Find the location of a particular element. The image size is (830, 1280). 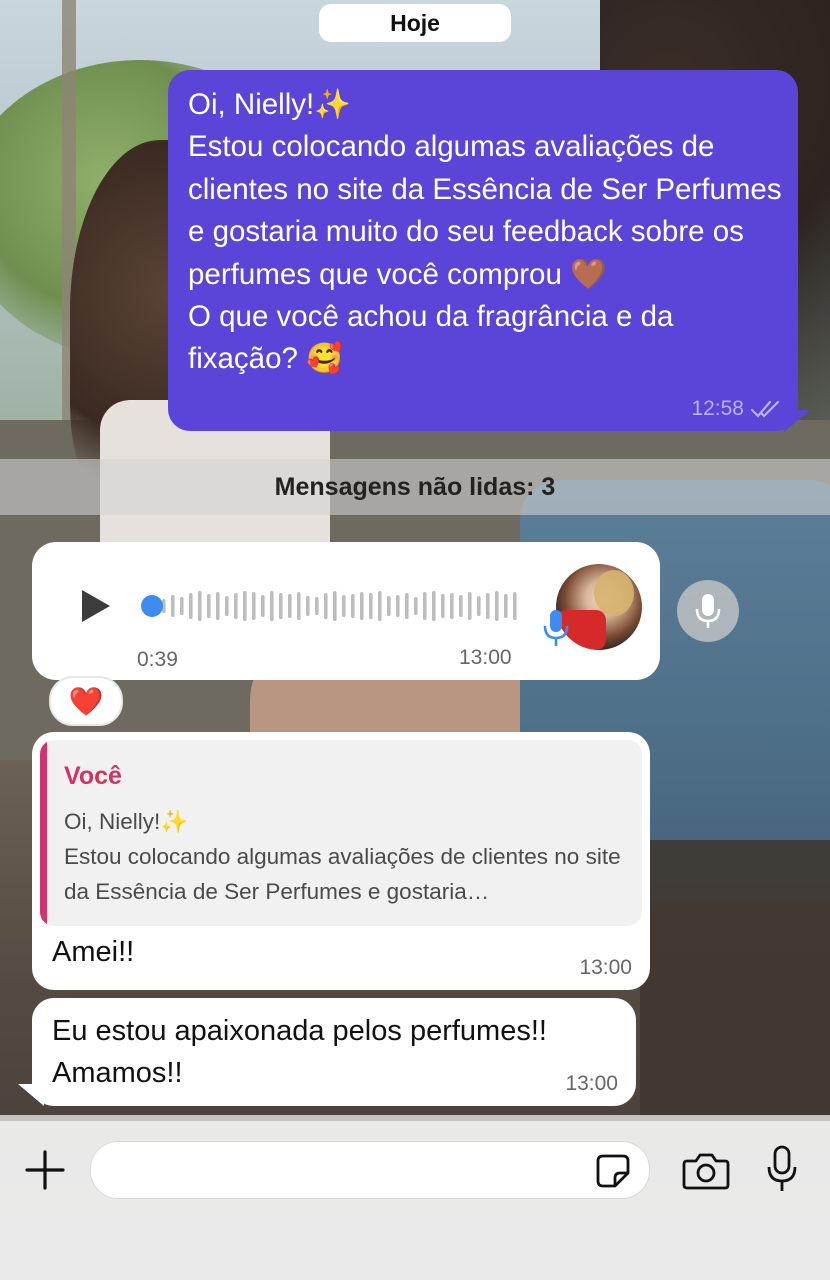

play-icon is located at coordinates (96, 606).